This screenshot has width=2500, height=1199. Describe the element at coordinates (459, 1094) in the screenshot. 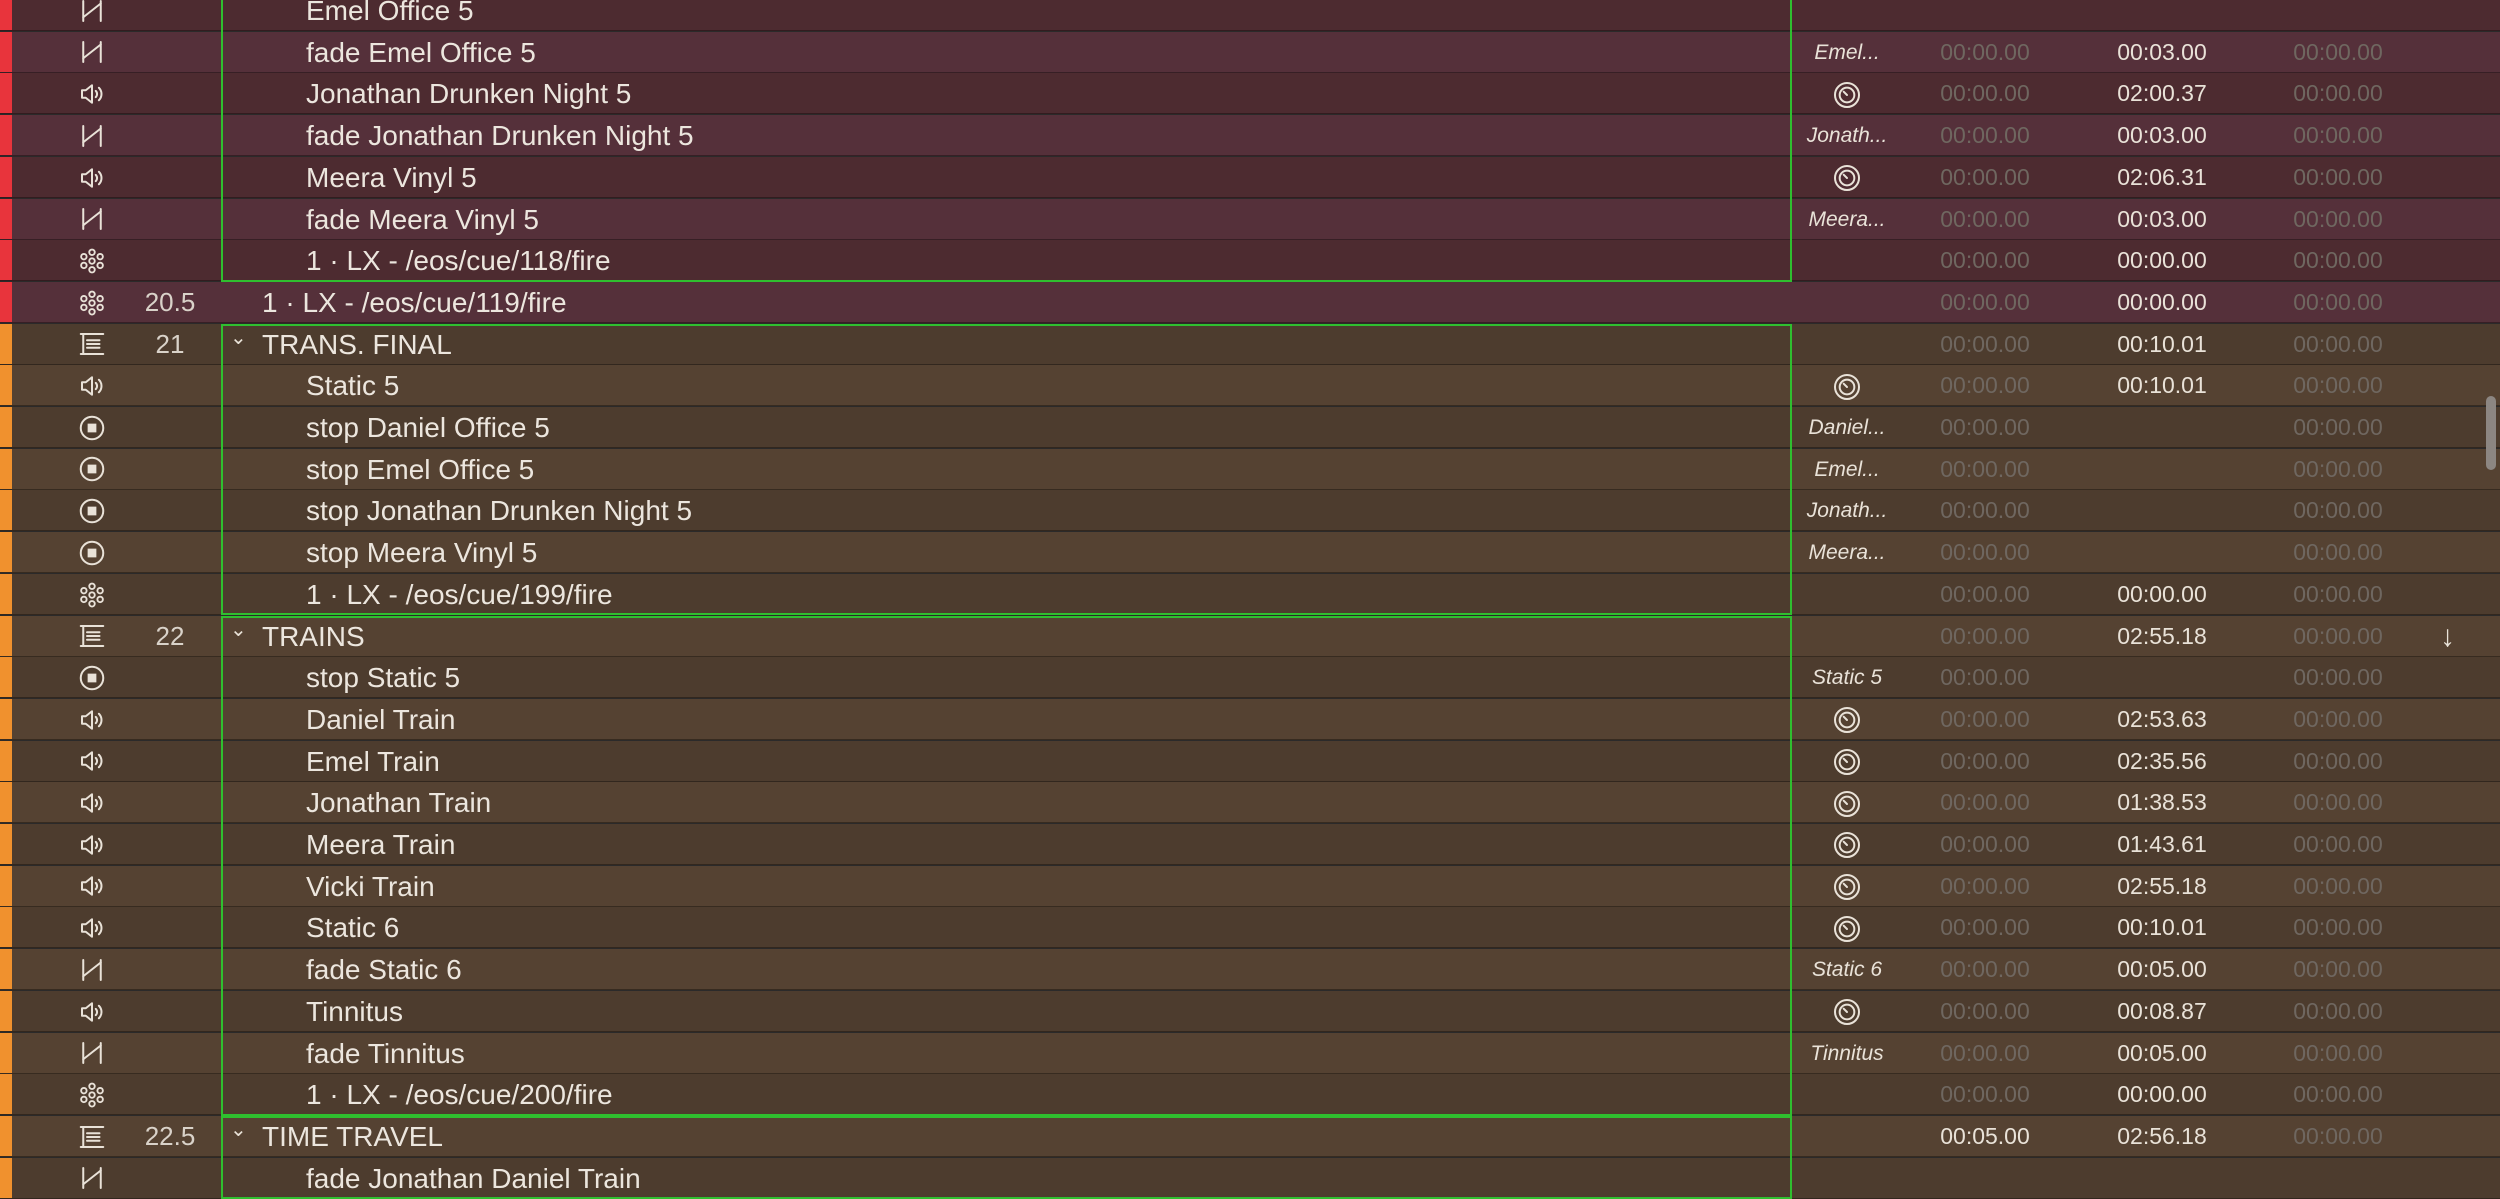

I see `cue-name: 1 · LX - /eos/cue/200/fire` at that location.